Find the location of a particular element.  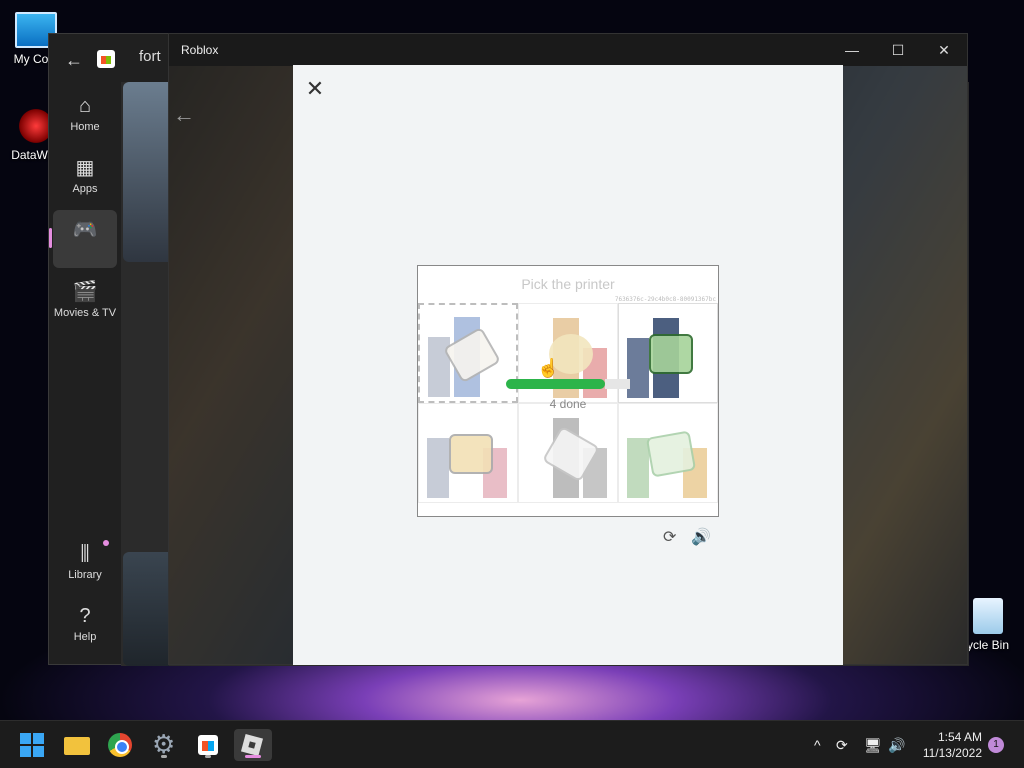

help-icon: ? is located at coordinates (85, 616).